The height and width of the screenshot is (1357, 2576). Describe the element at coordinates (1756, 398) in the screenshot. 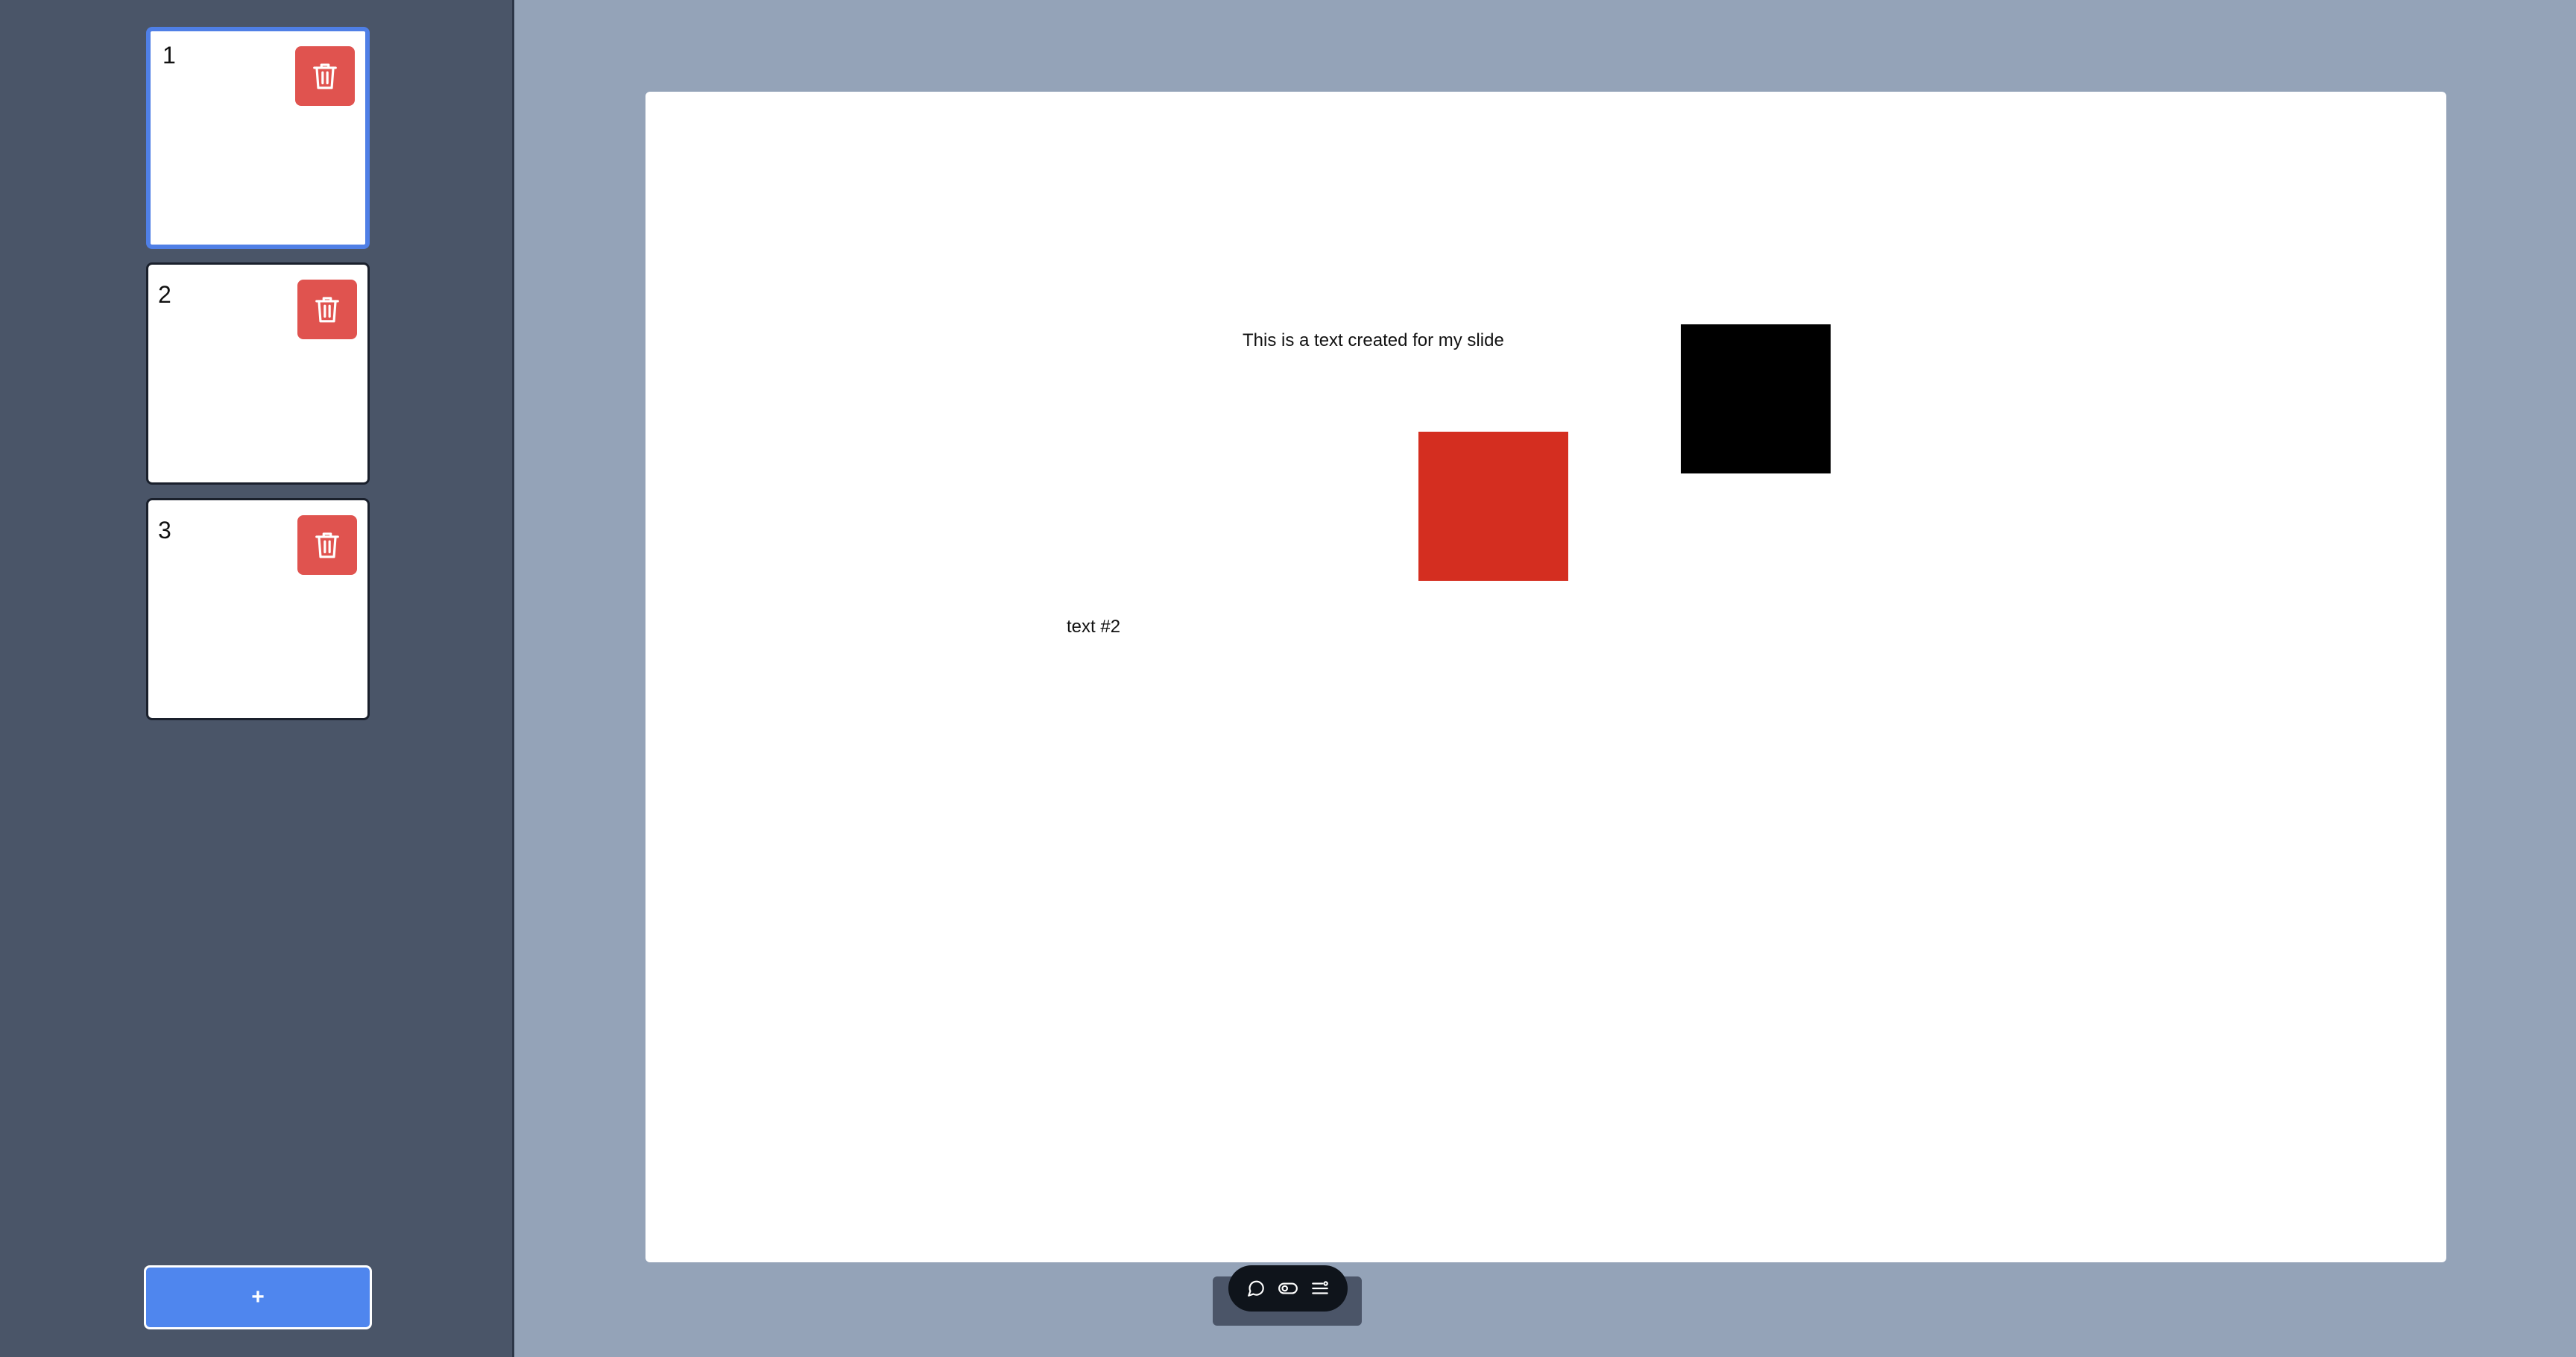

I see `black-square-shape` at that location.